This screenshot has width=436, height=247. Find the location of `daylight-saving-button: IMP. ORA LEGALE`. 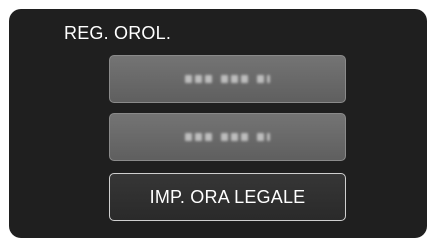

daylight-saving-button: IMP. ORA LEGALE is located at coordinates (227, 197).